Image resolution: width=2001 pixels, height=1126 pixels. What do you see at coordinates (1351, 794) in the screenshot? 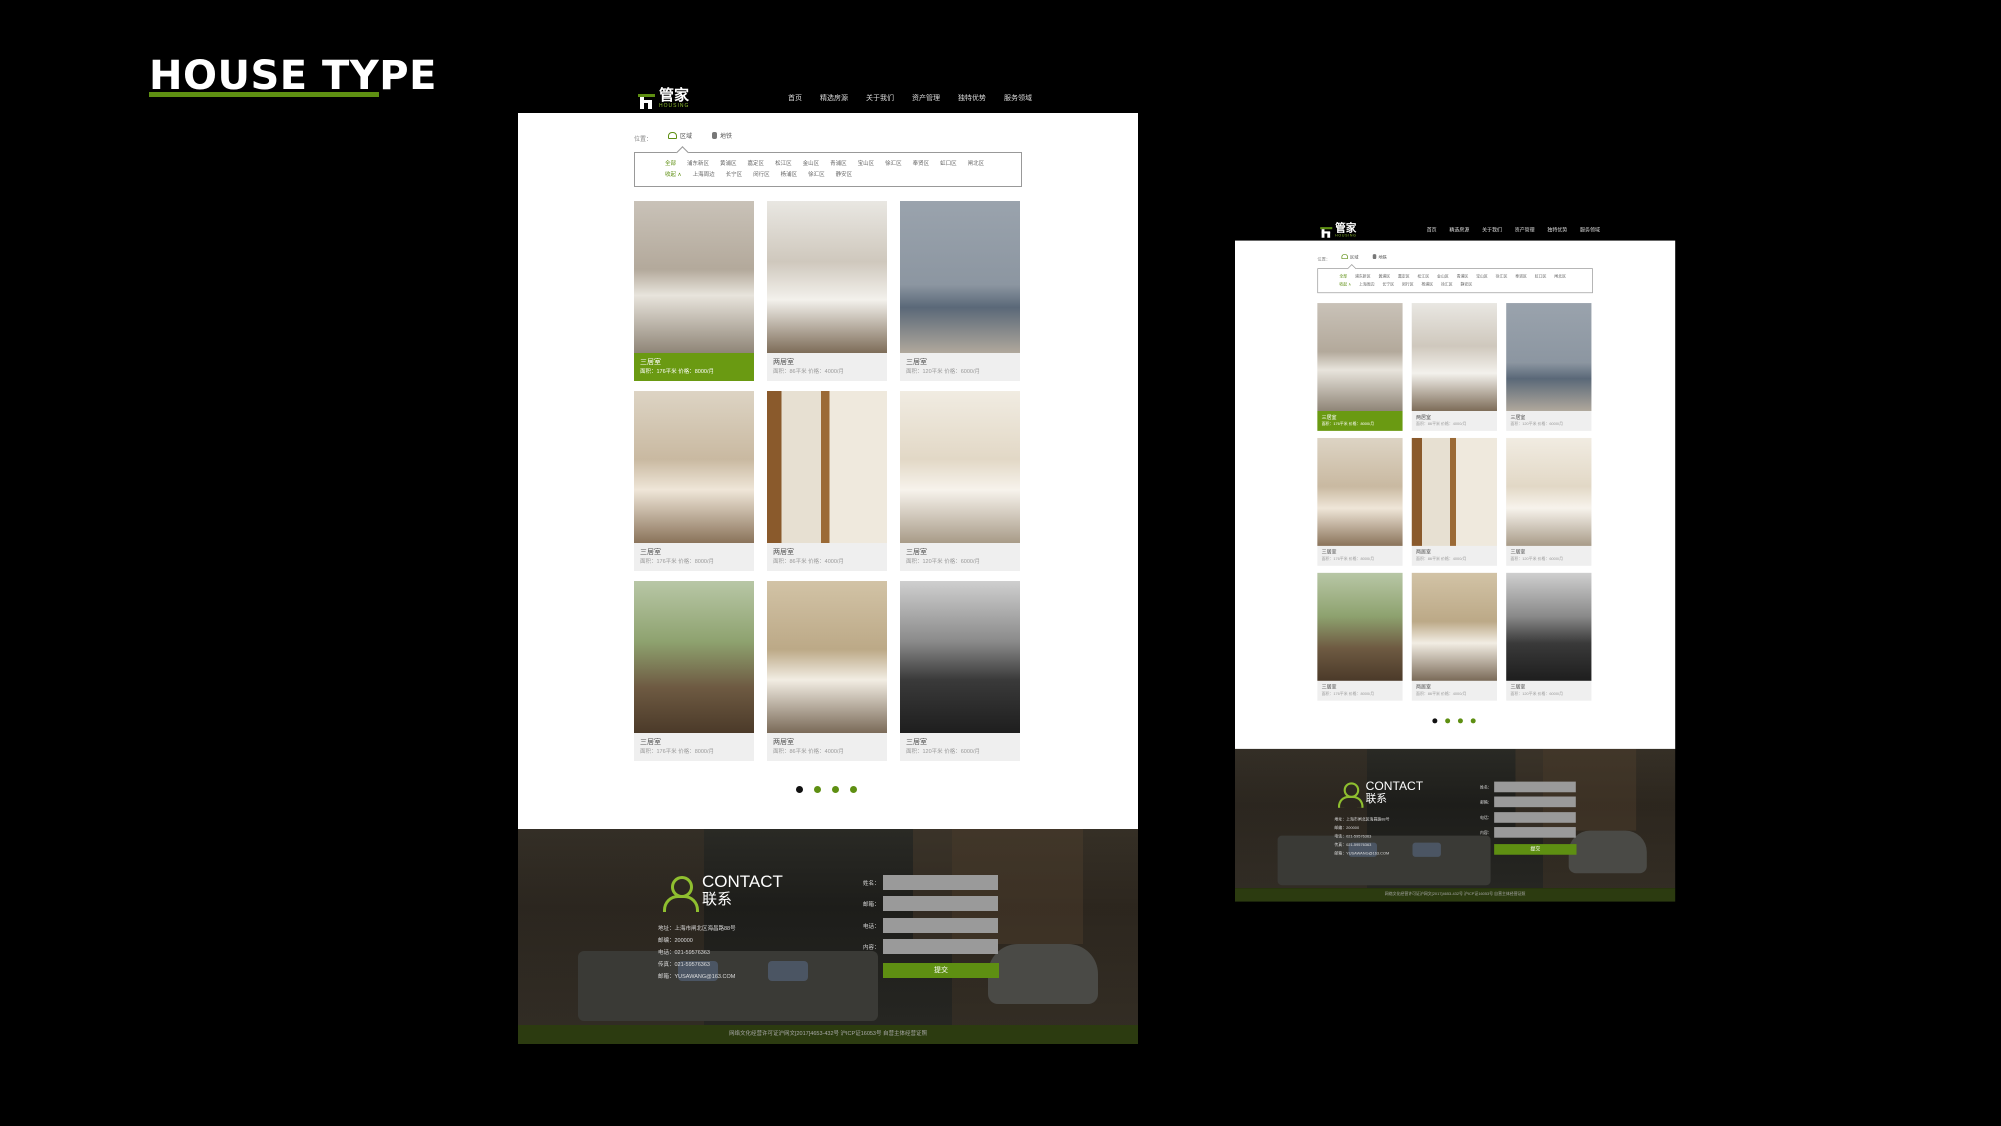
I see `contact-person-icon` at bounding box center [1351, 794].